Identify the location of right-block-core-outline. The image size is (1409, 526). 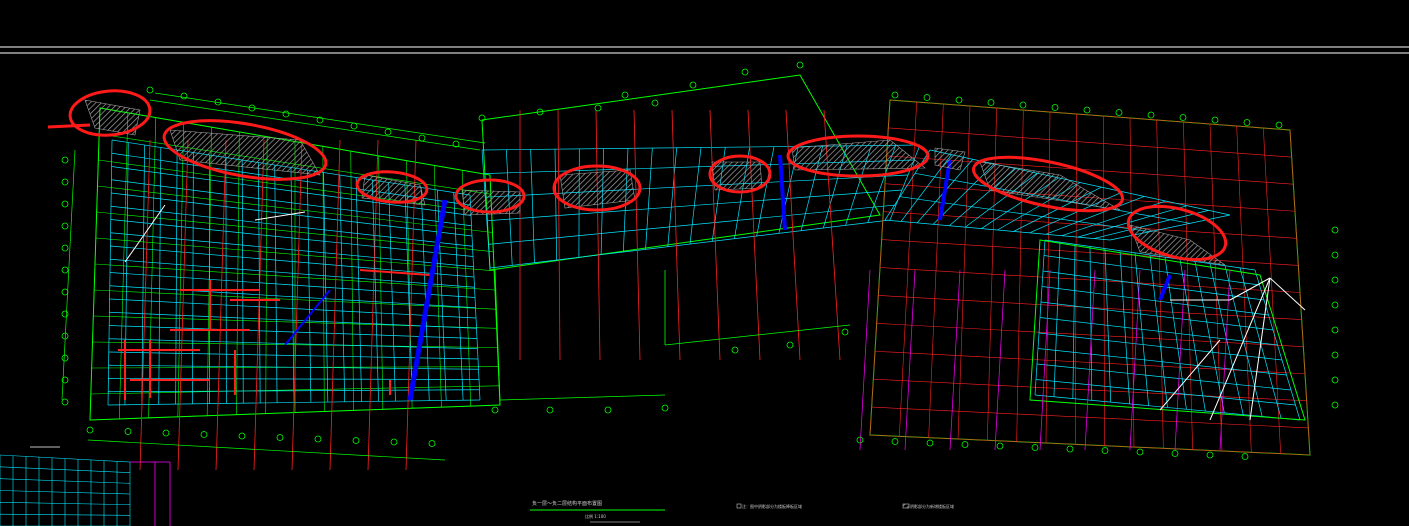
(1167, 330).